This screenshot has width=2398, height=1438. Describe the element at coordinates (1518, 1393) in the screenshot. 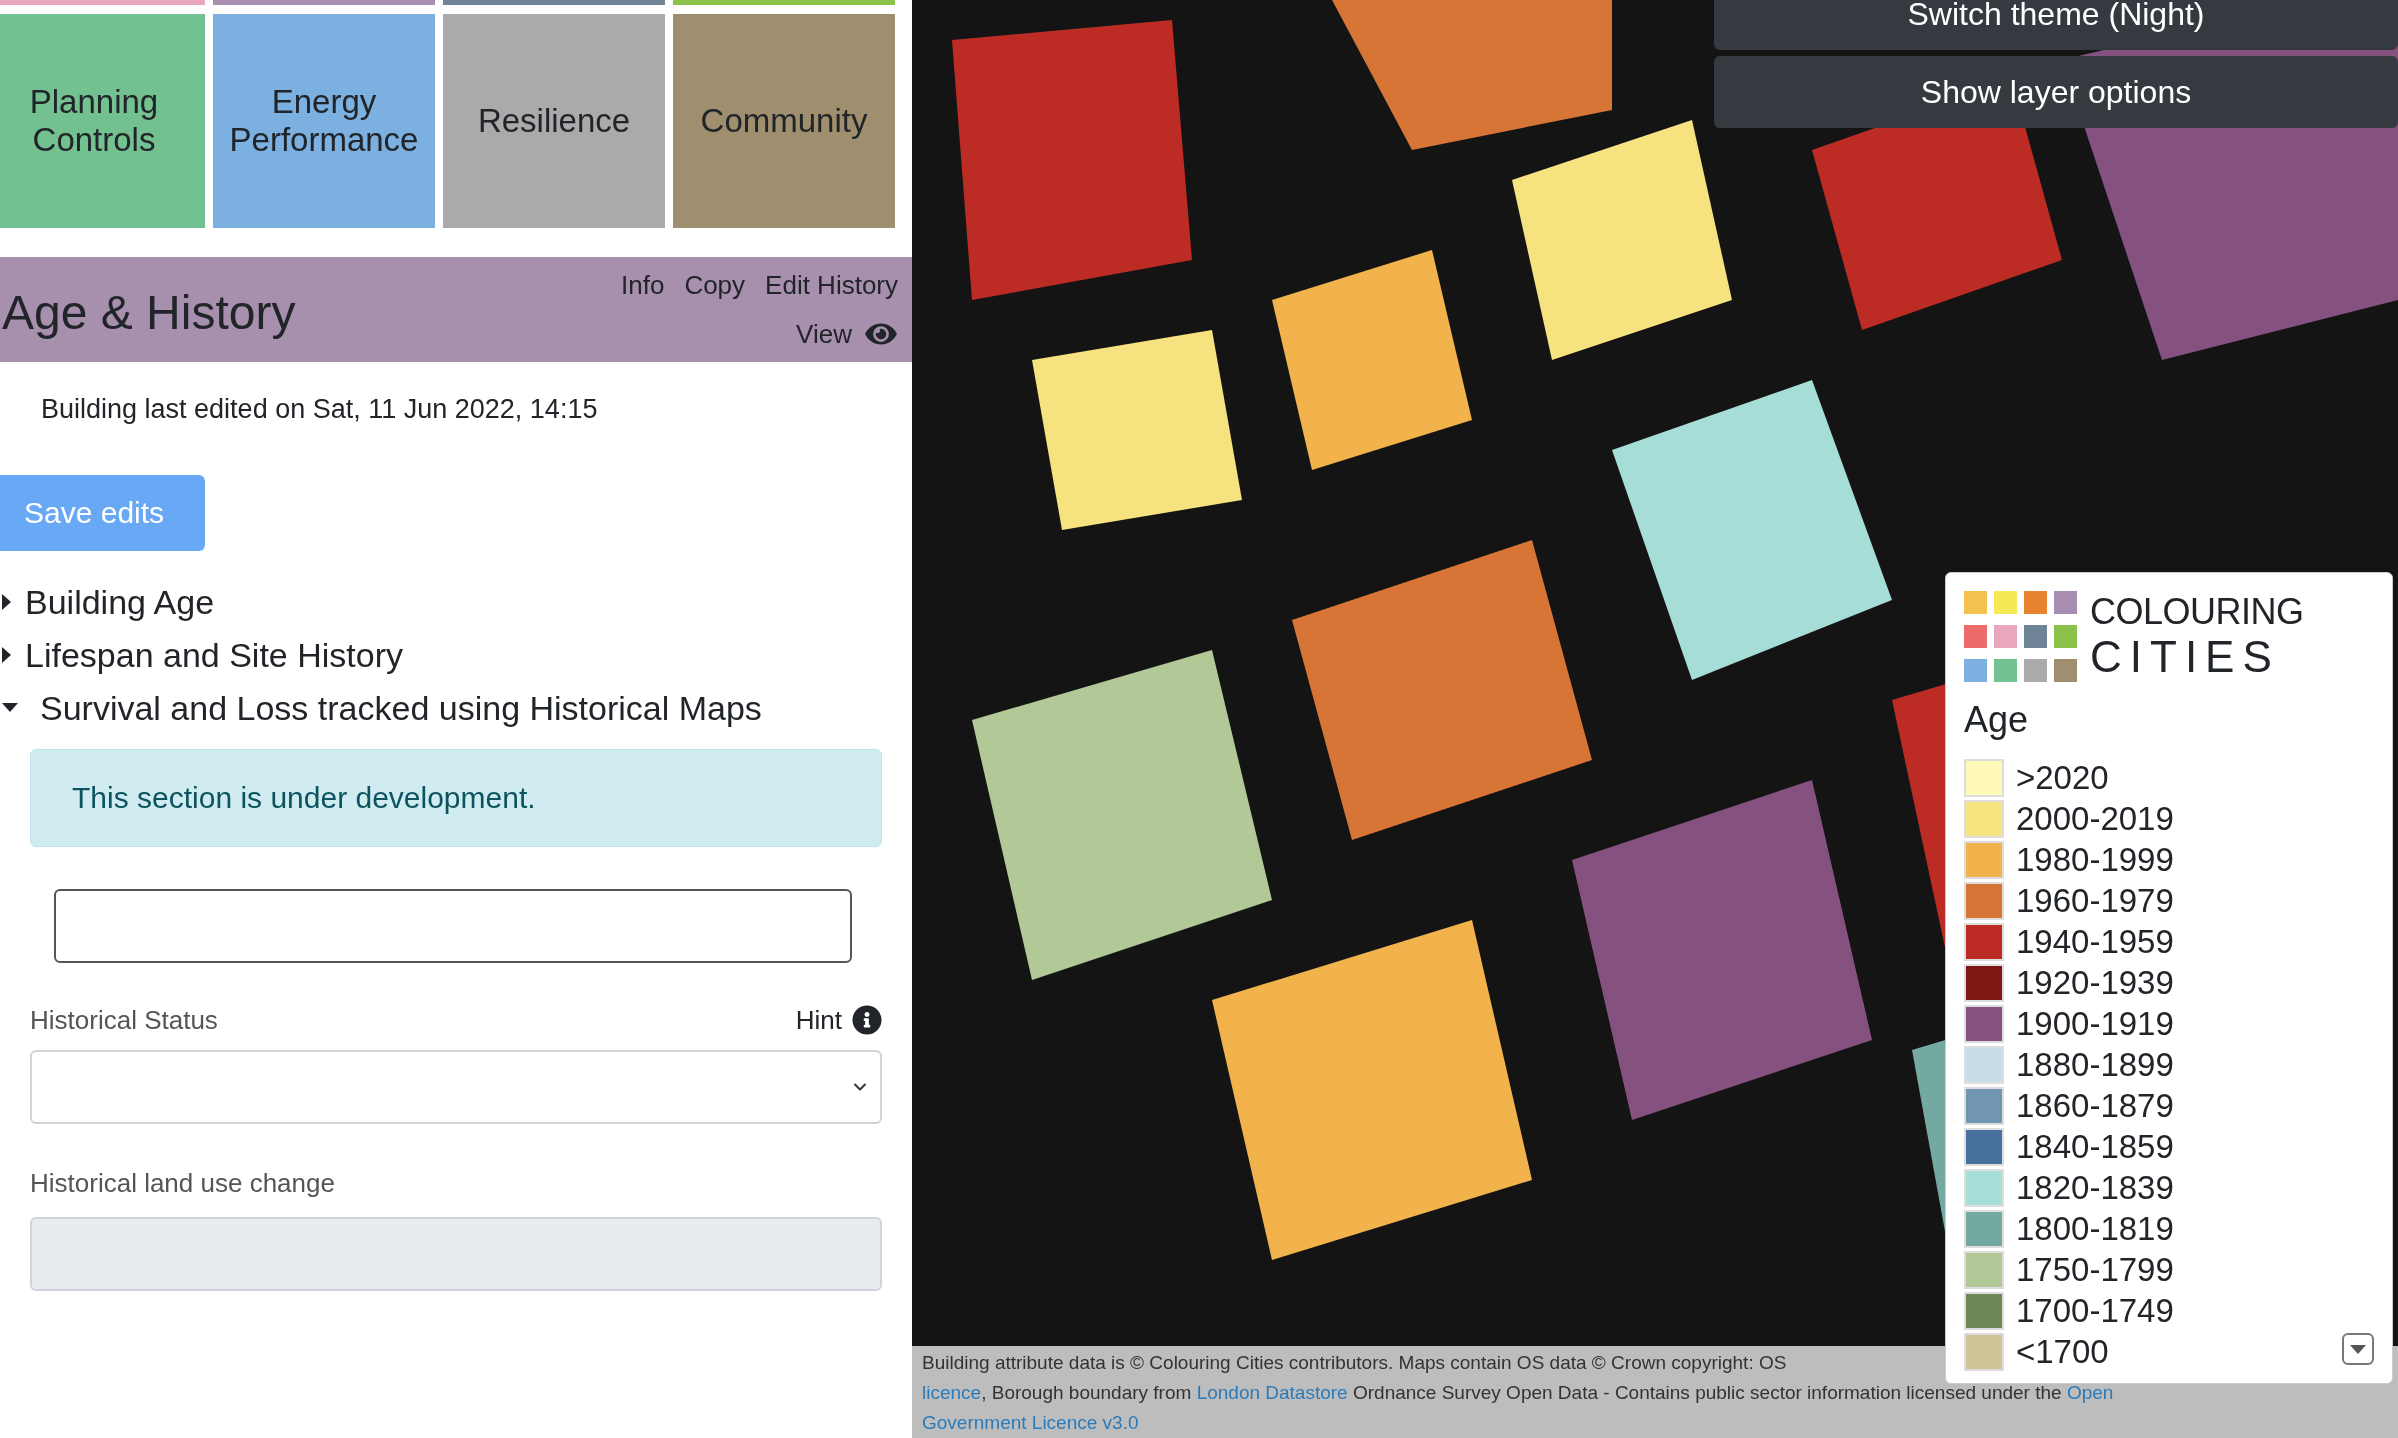

I see `attribution-text: licence, Borough boundary from London Datastore Ordnance Survey Open Data - Contains public sector information licensed under the Open` at that location.